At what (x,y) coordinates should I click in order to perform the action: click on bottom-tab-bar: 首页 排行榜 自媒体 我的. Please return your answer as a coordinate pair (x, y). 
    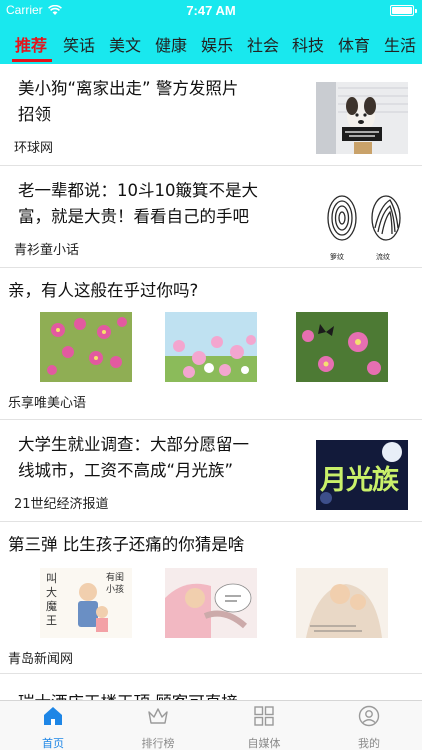
    Looking at the image, I should click on (211, 725).